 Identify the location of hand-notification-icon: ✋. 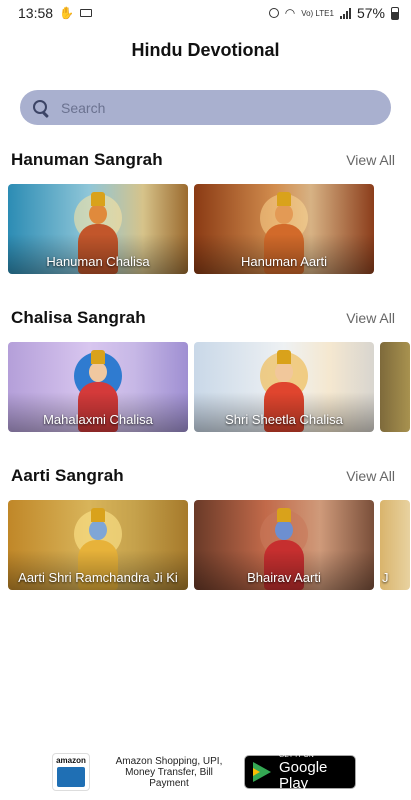
(66, 13).